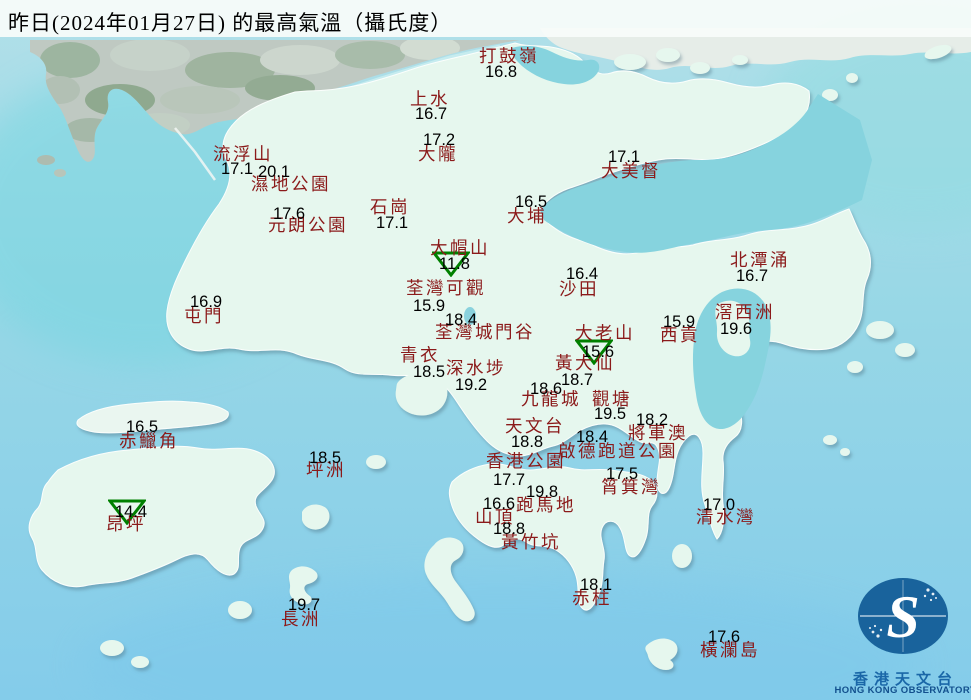 Image resolution: width=971 pixels, height=700 pixels. What do you see at coordinates (610, 414) in the screenshot?
I see `station-value: 19.5` at bounding box center [610, 414].